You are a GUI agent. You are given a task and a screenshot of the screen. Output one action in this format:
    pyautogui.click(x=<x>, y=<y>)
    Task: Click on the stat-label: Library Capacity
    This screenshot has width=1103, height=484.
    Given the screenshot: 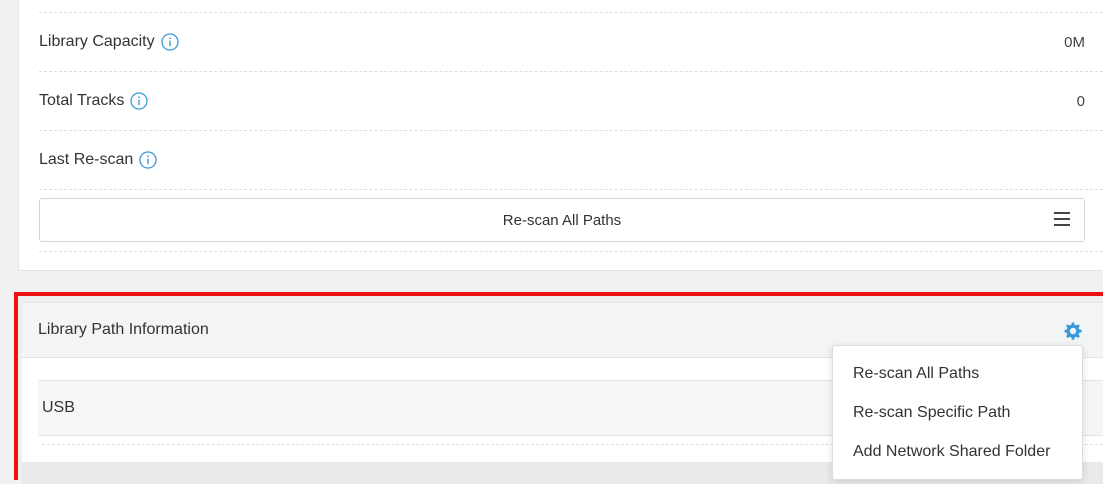 What is the action you would take?
    pyautogui.click(x=97, y=41)
    